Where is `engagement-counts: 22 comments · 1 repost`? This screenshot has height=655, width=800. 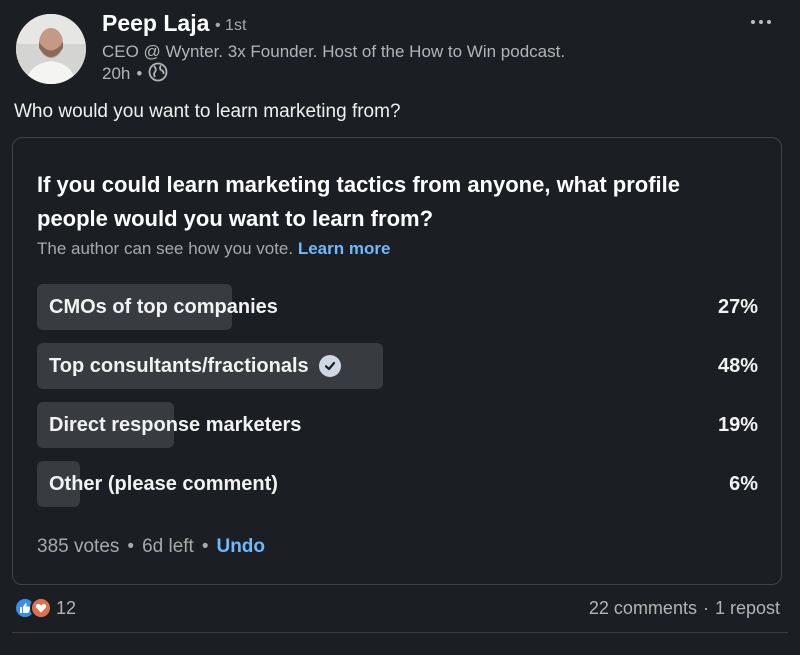
engagement-counts: 22 comments · 1 repost is located at coordinates (684, 608).